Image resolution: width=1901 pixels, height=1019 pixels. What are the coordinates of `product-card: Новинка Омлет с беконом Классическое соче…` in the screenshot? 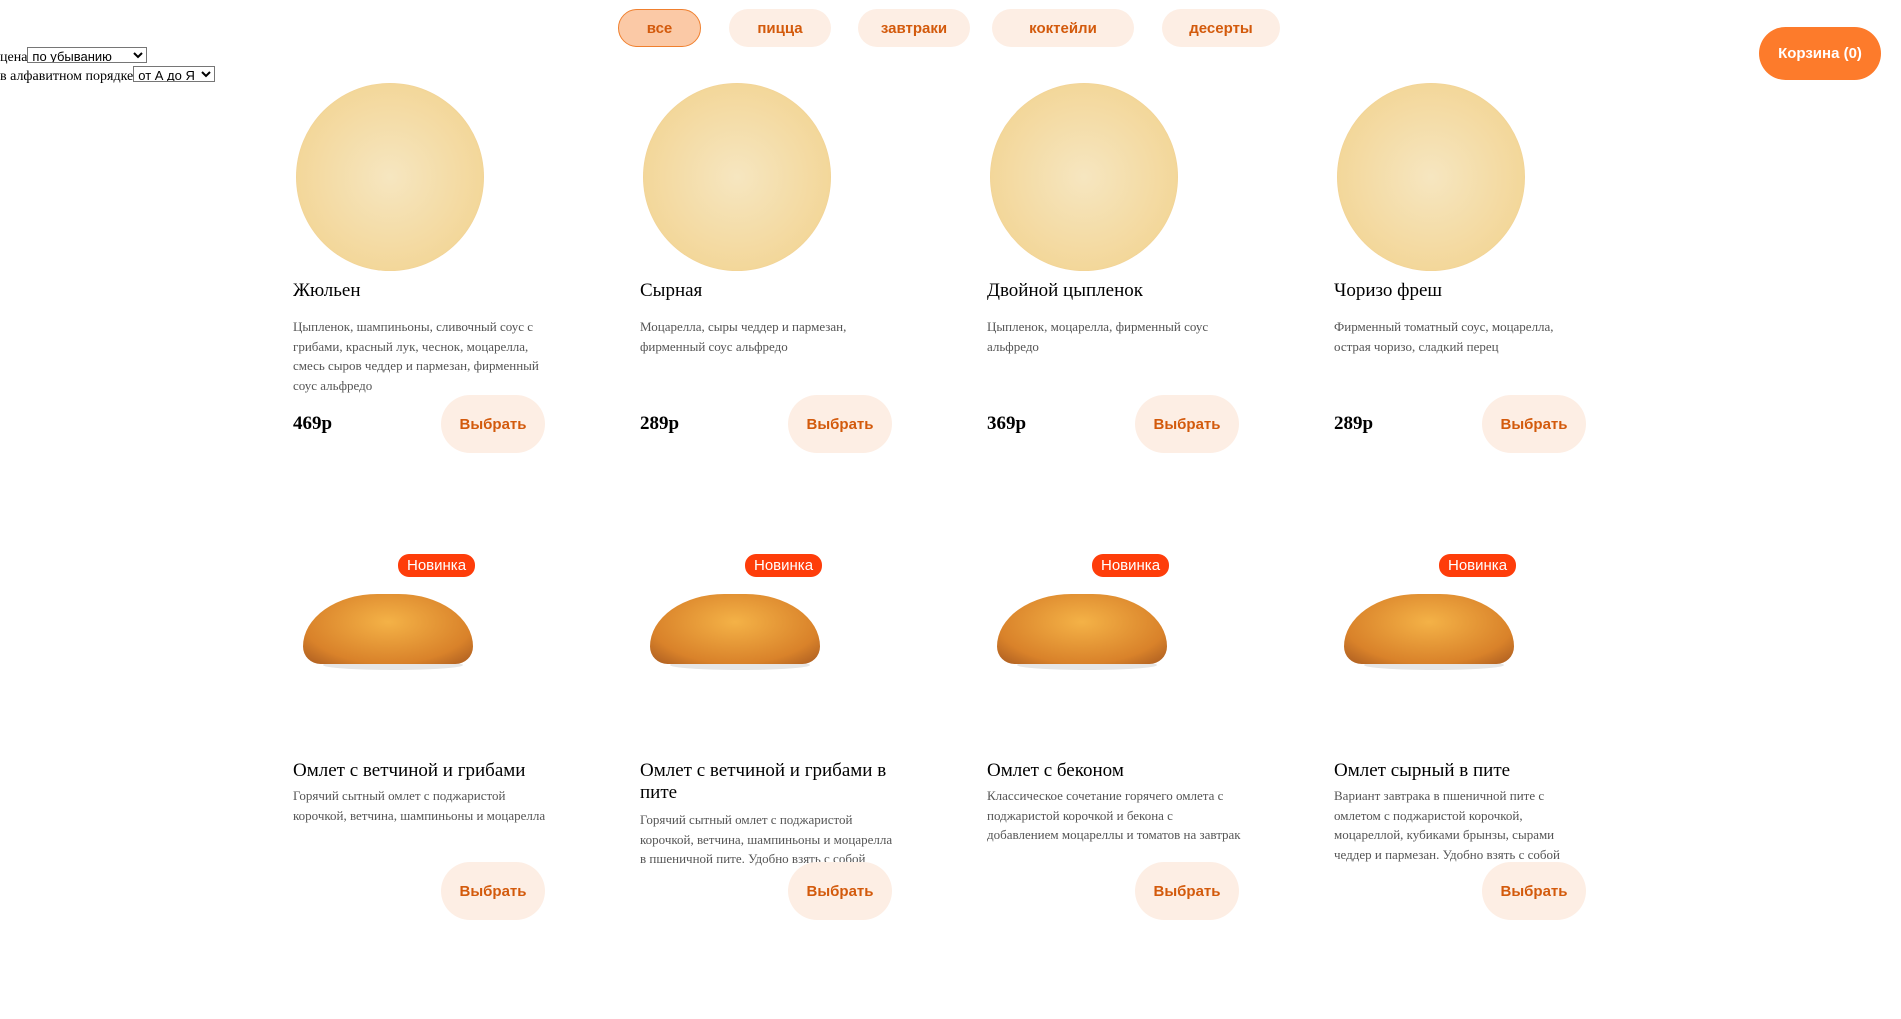 It's located at (1137, 786).